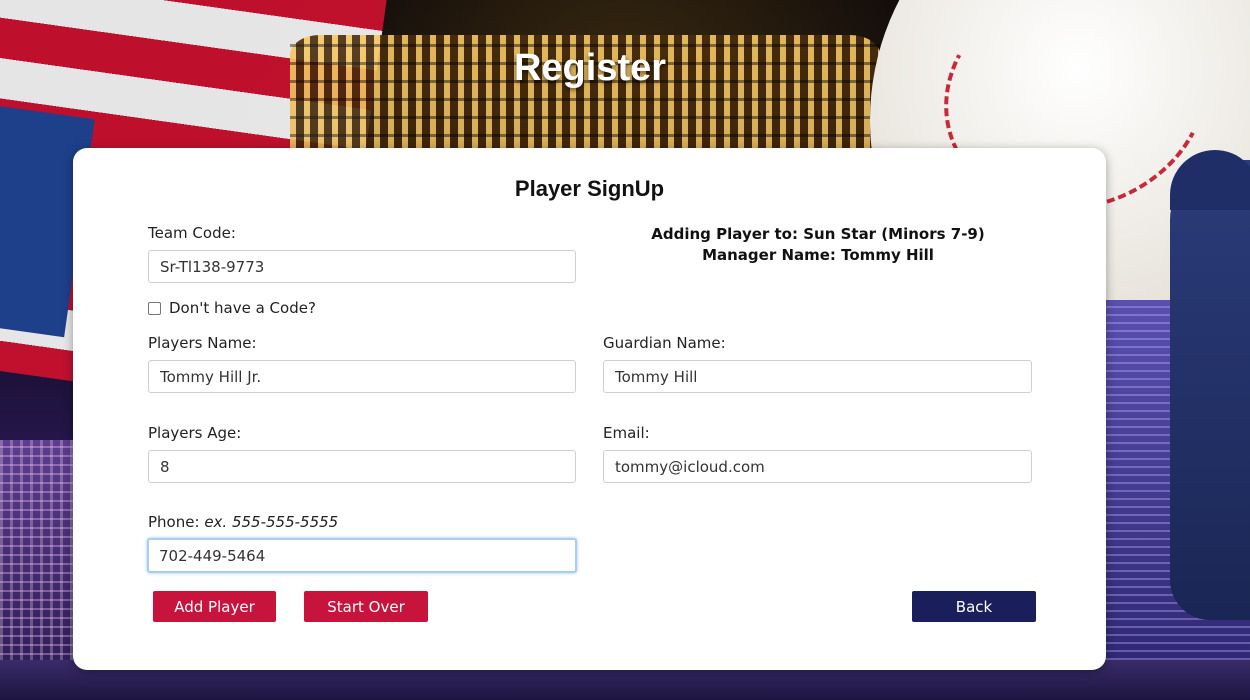  I want to click on phone-label: Phone: ex. 555-555-5555, so click(243, 522).